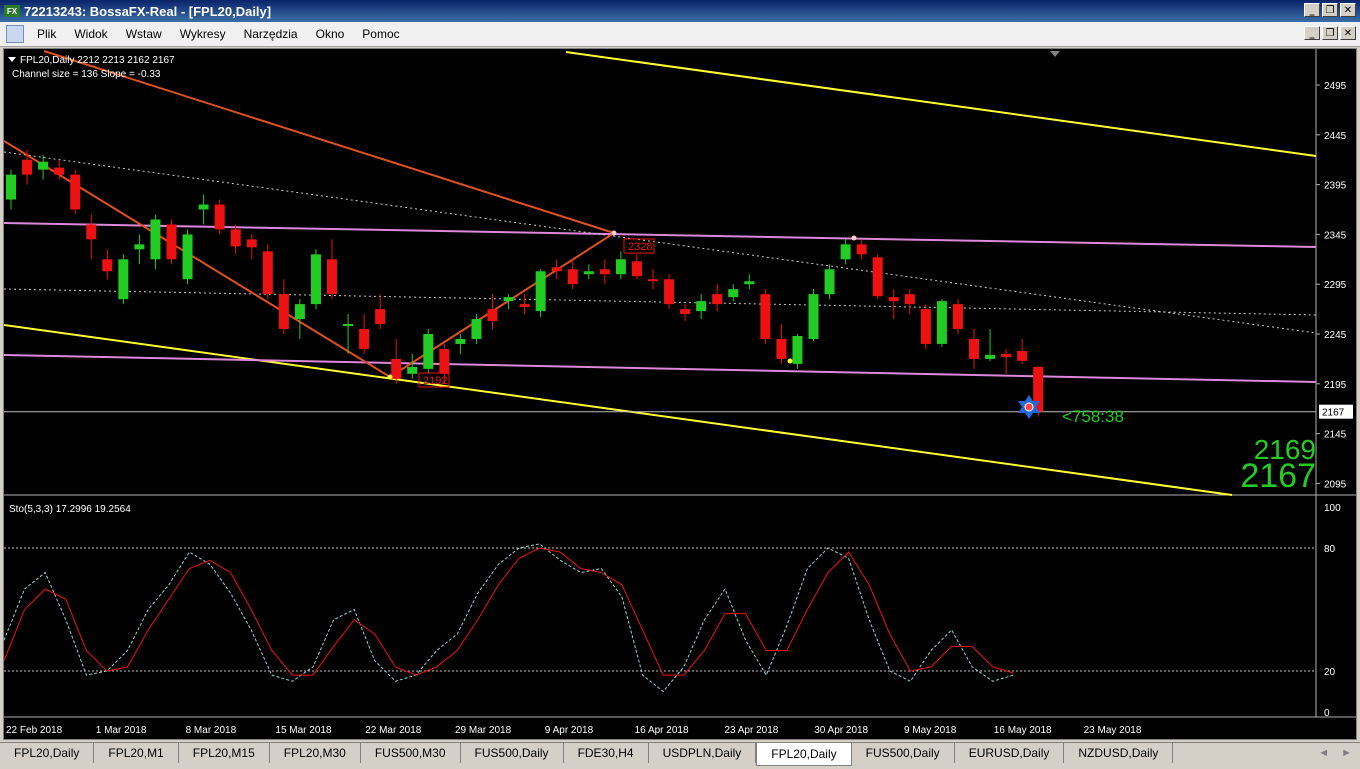  What do you see at coordinates (211, 730) in the screenshot?
I see `date-tick-label: 8 Mar 2018` at bounding box center [211, 730].